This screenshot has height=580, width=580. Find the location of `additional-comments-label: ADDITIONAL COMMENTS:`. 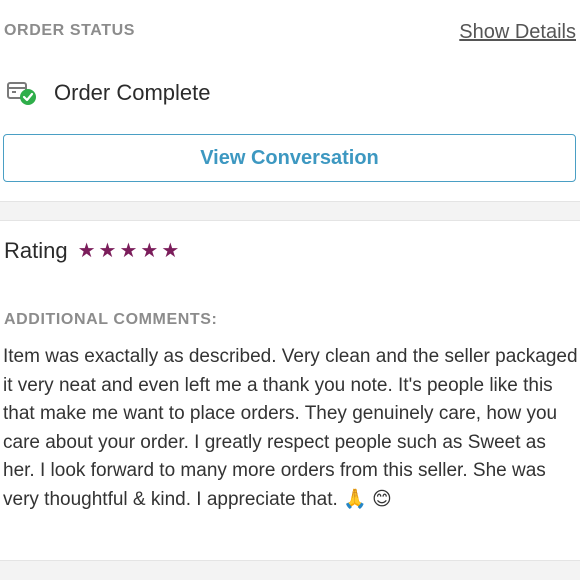

additional-comments-label: ADDITIONAL COMMENTS: is located at coordinates (111, 319).